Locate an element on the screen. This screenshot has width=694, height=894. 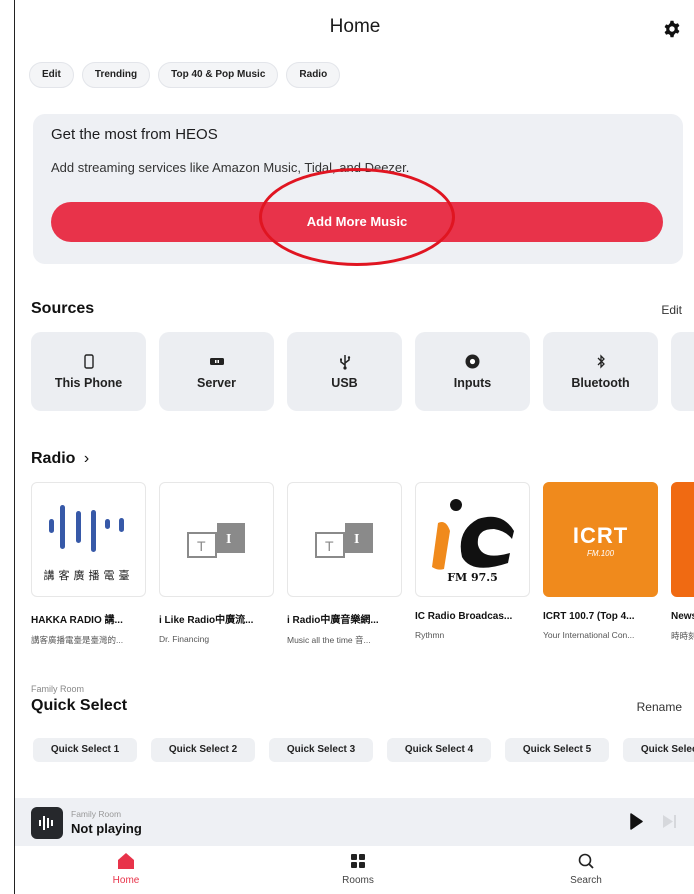
source-label: Bluetooth is located at coordinates (600, 383).